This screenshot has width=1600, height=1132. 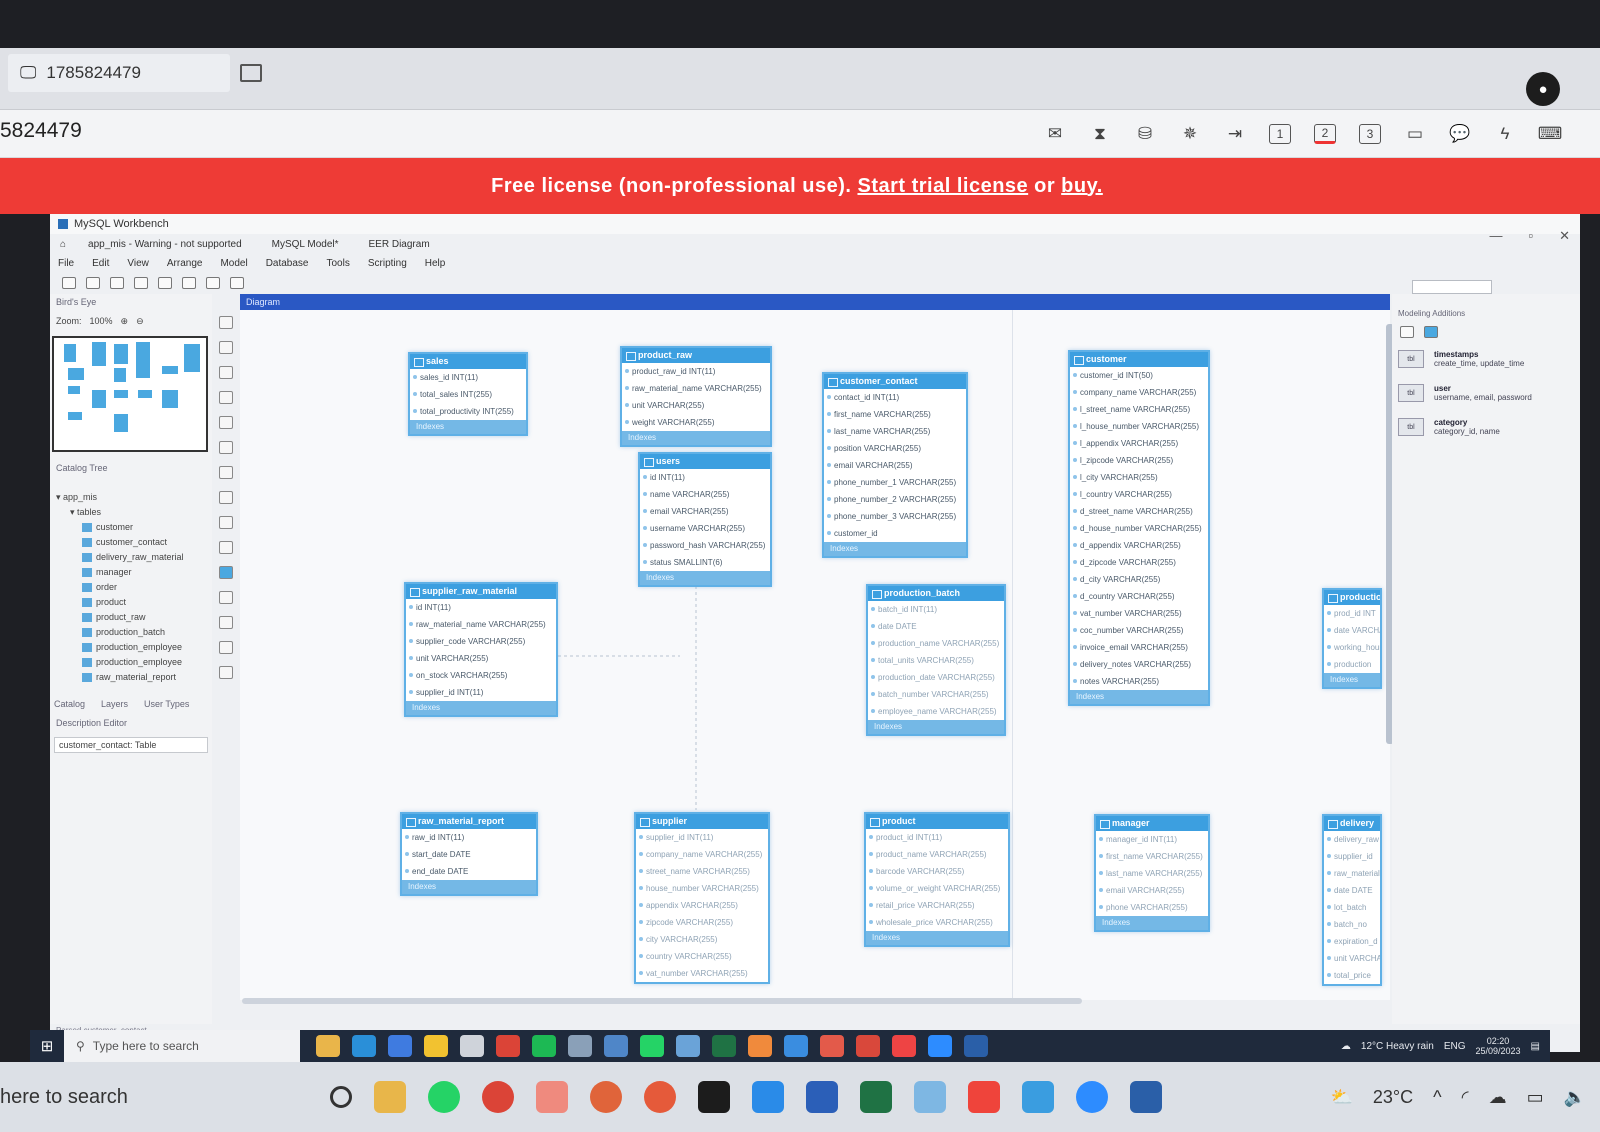 What do you see at coordinates (134, 602) in the screenshot?
I see `tree-table-item: product` at bounding box center [134, 602].